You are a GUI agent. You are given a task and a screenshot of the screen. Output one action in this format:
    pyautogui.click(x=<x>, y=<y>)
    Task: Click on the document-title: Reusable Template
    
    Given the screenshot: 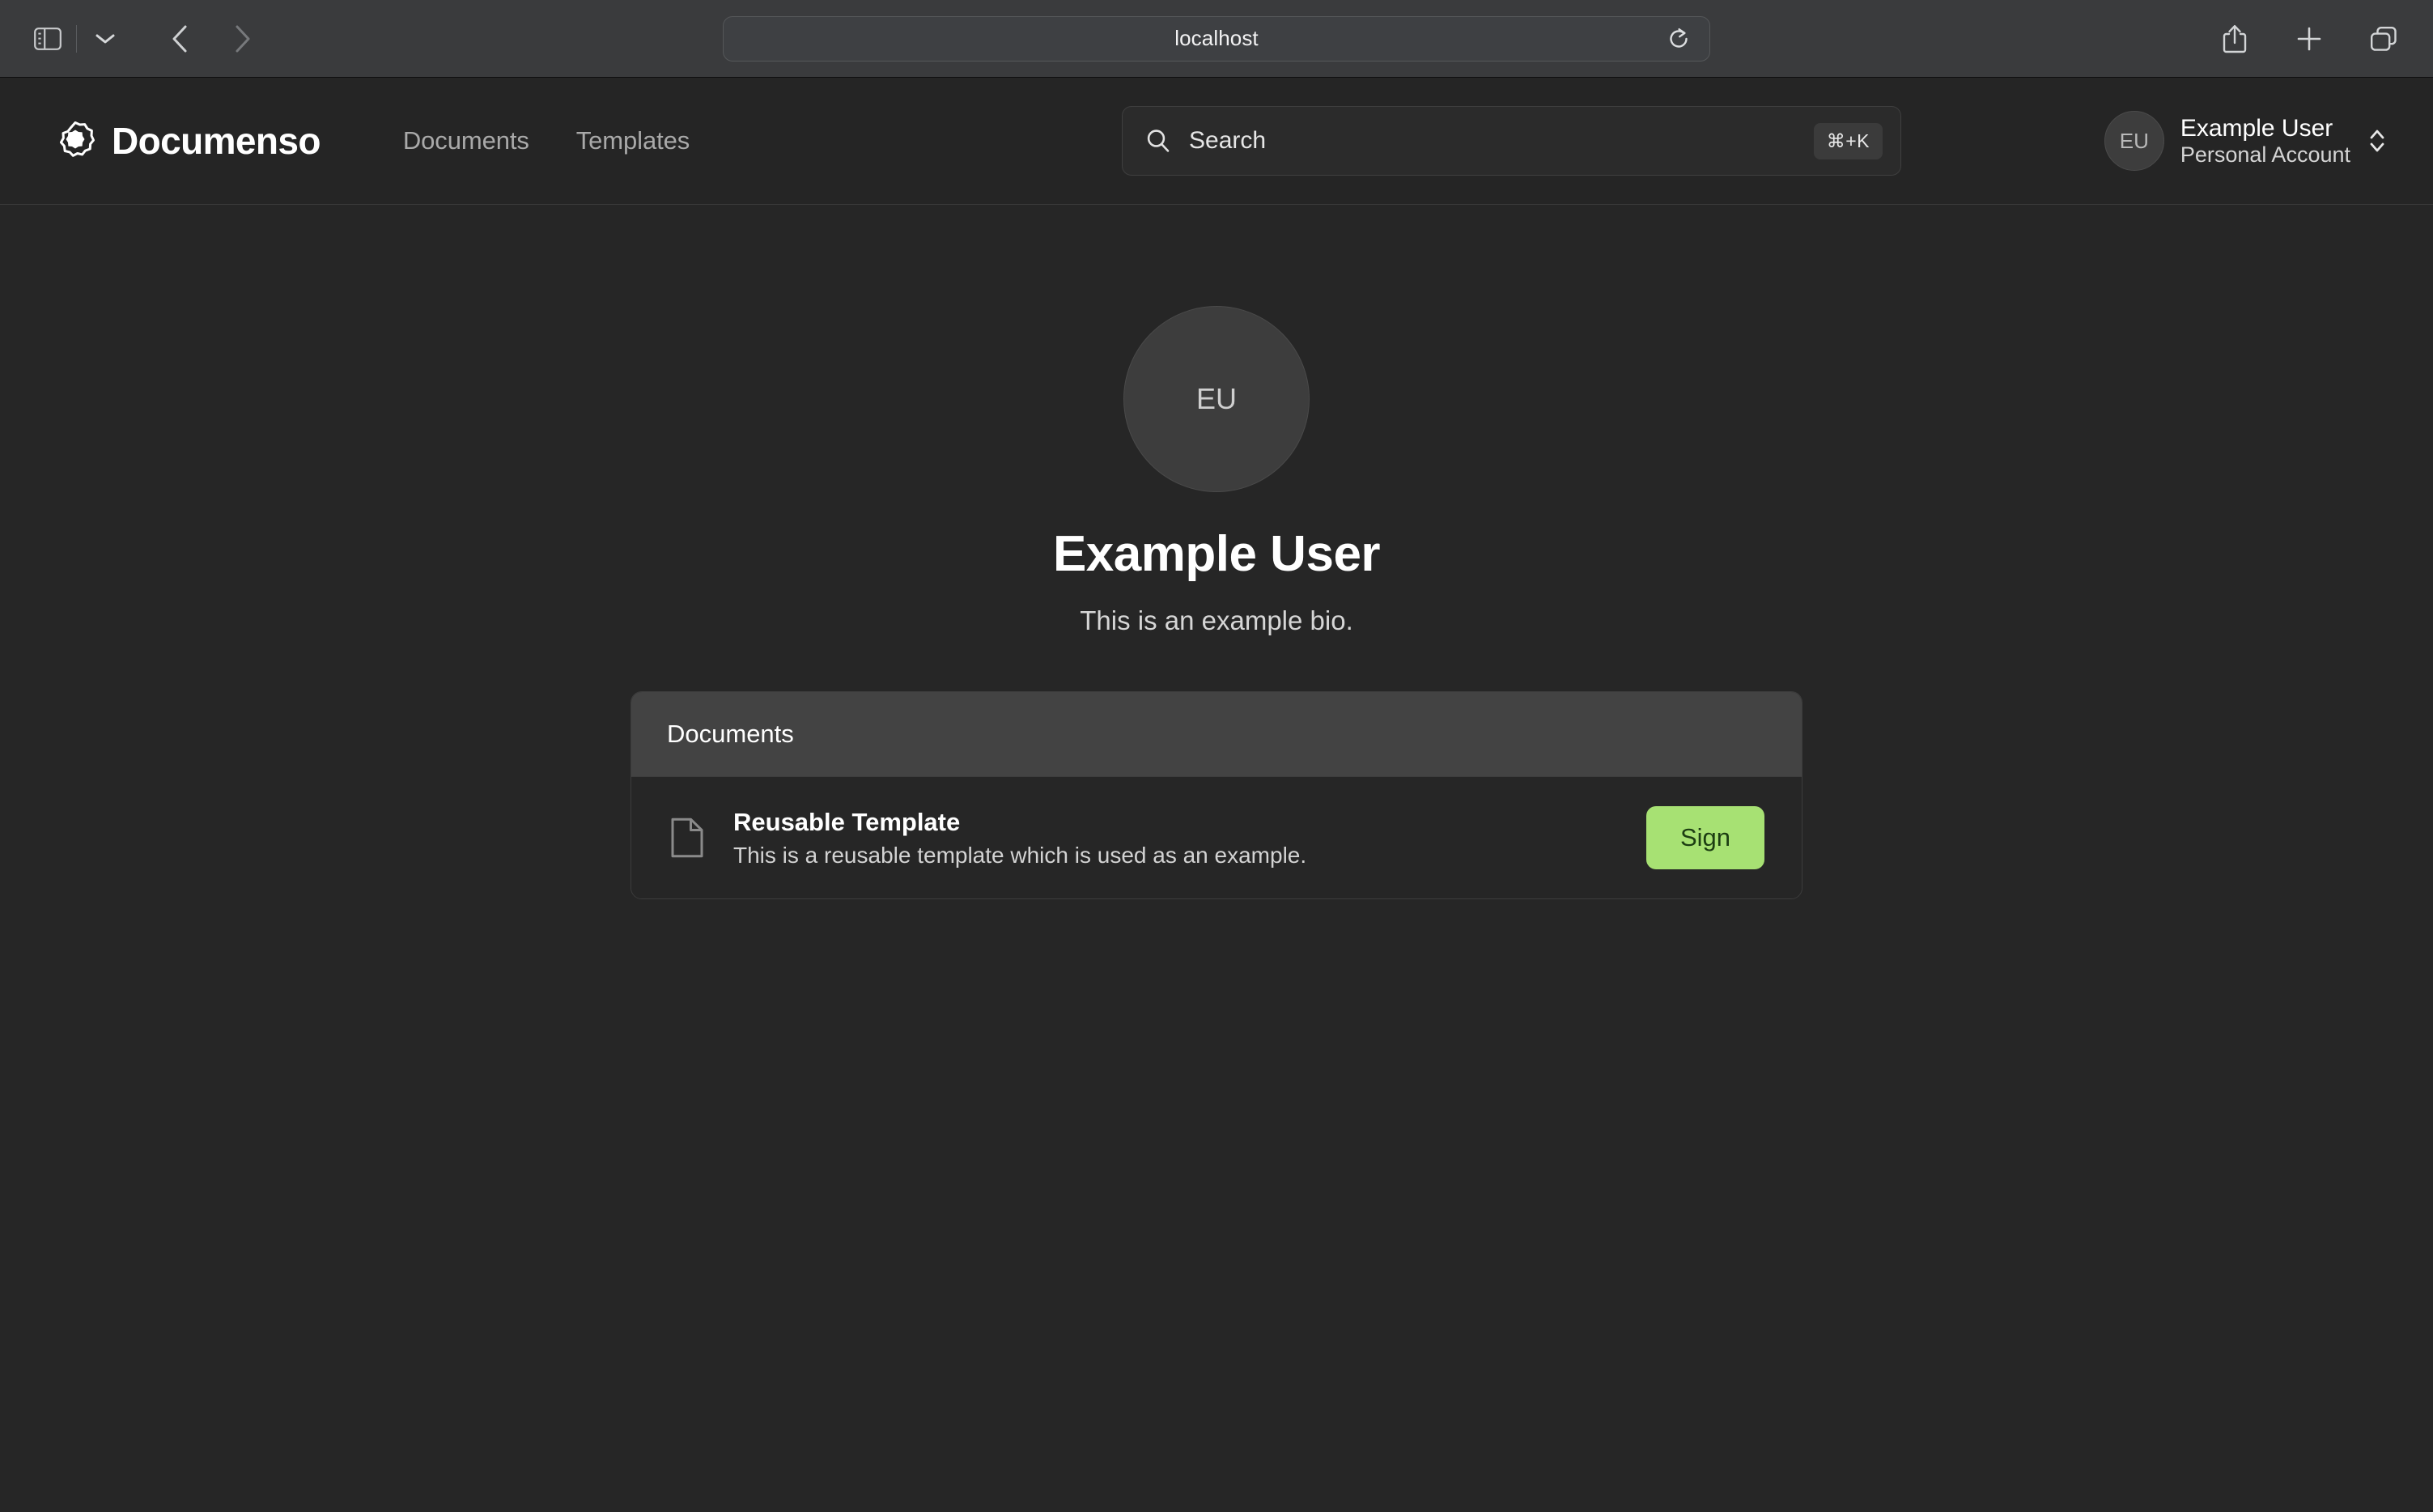 What is the action you would take?
    pyautogui.click(x=847, y=821)
    